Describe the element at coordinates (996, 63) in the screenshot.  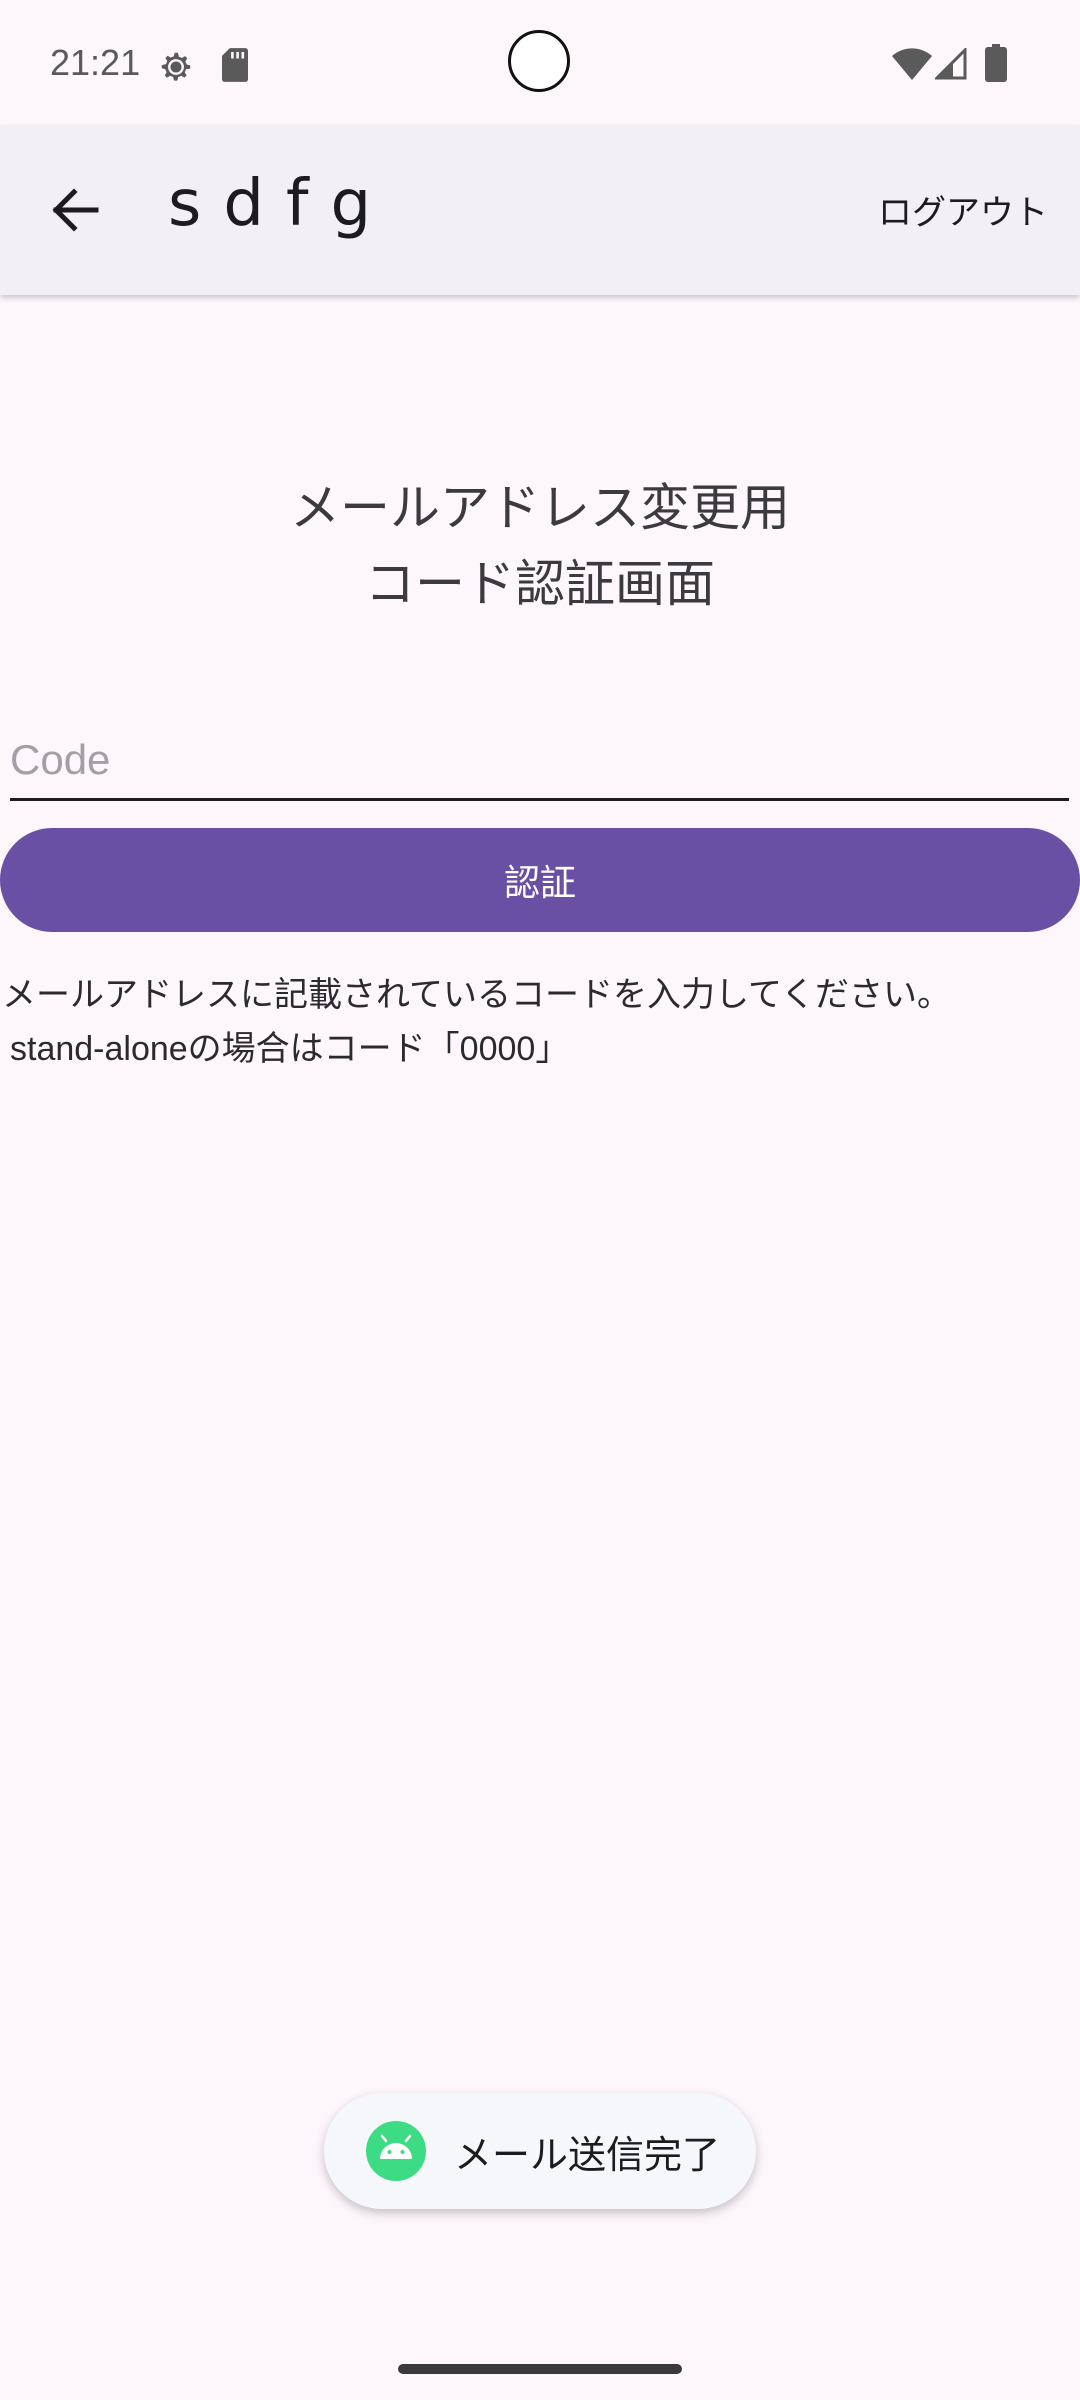
I see `battery-icon` at that location.